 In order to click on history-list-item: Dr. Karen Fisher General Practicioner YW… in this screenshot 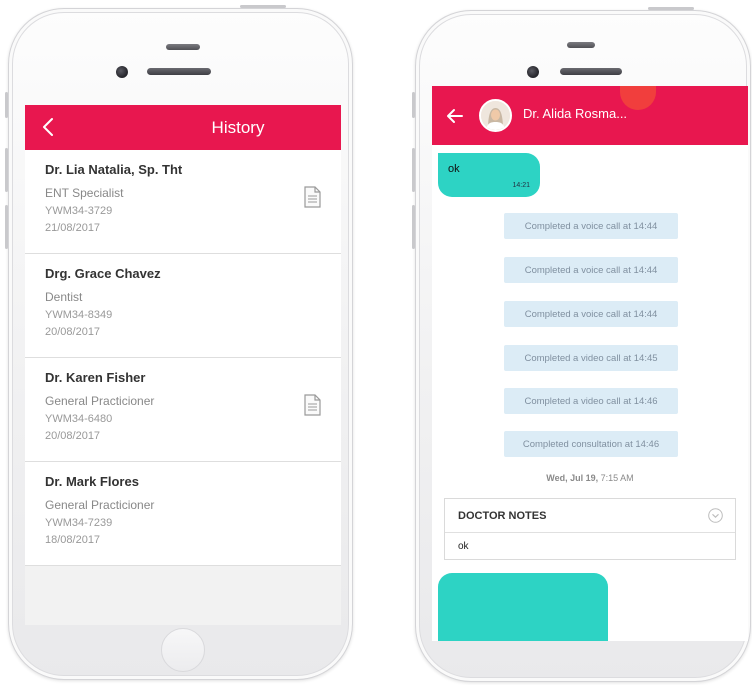, I will do `click(183, 410)`.